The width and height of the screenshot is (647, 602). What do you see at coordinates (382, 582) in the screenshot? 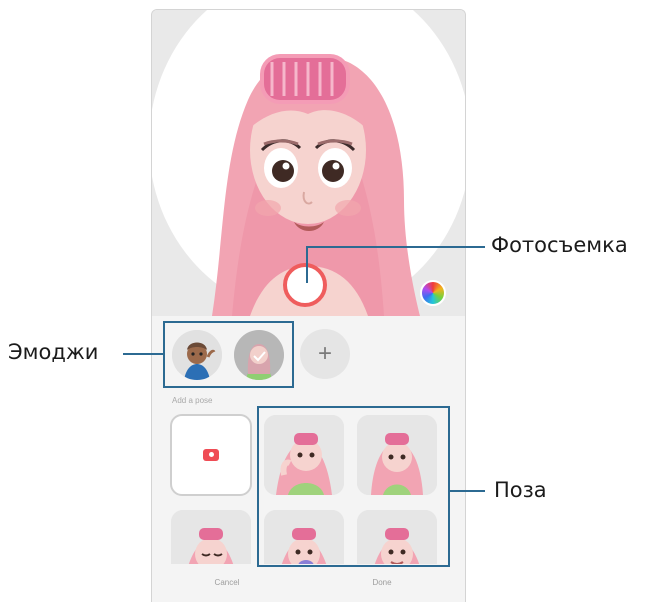
I see `done-button: Done` at bounding box center [382, 582].